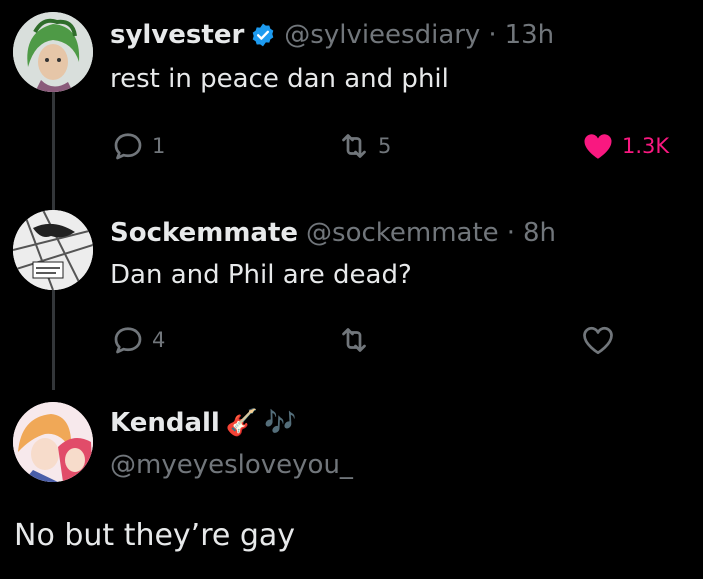  I want to click on verified-badge-icon, so click(263, 35).